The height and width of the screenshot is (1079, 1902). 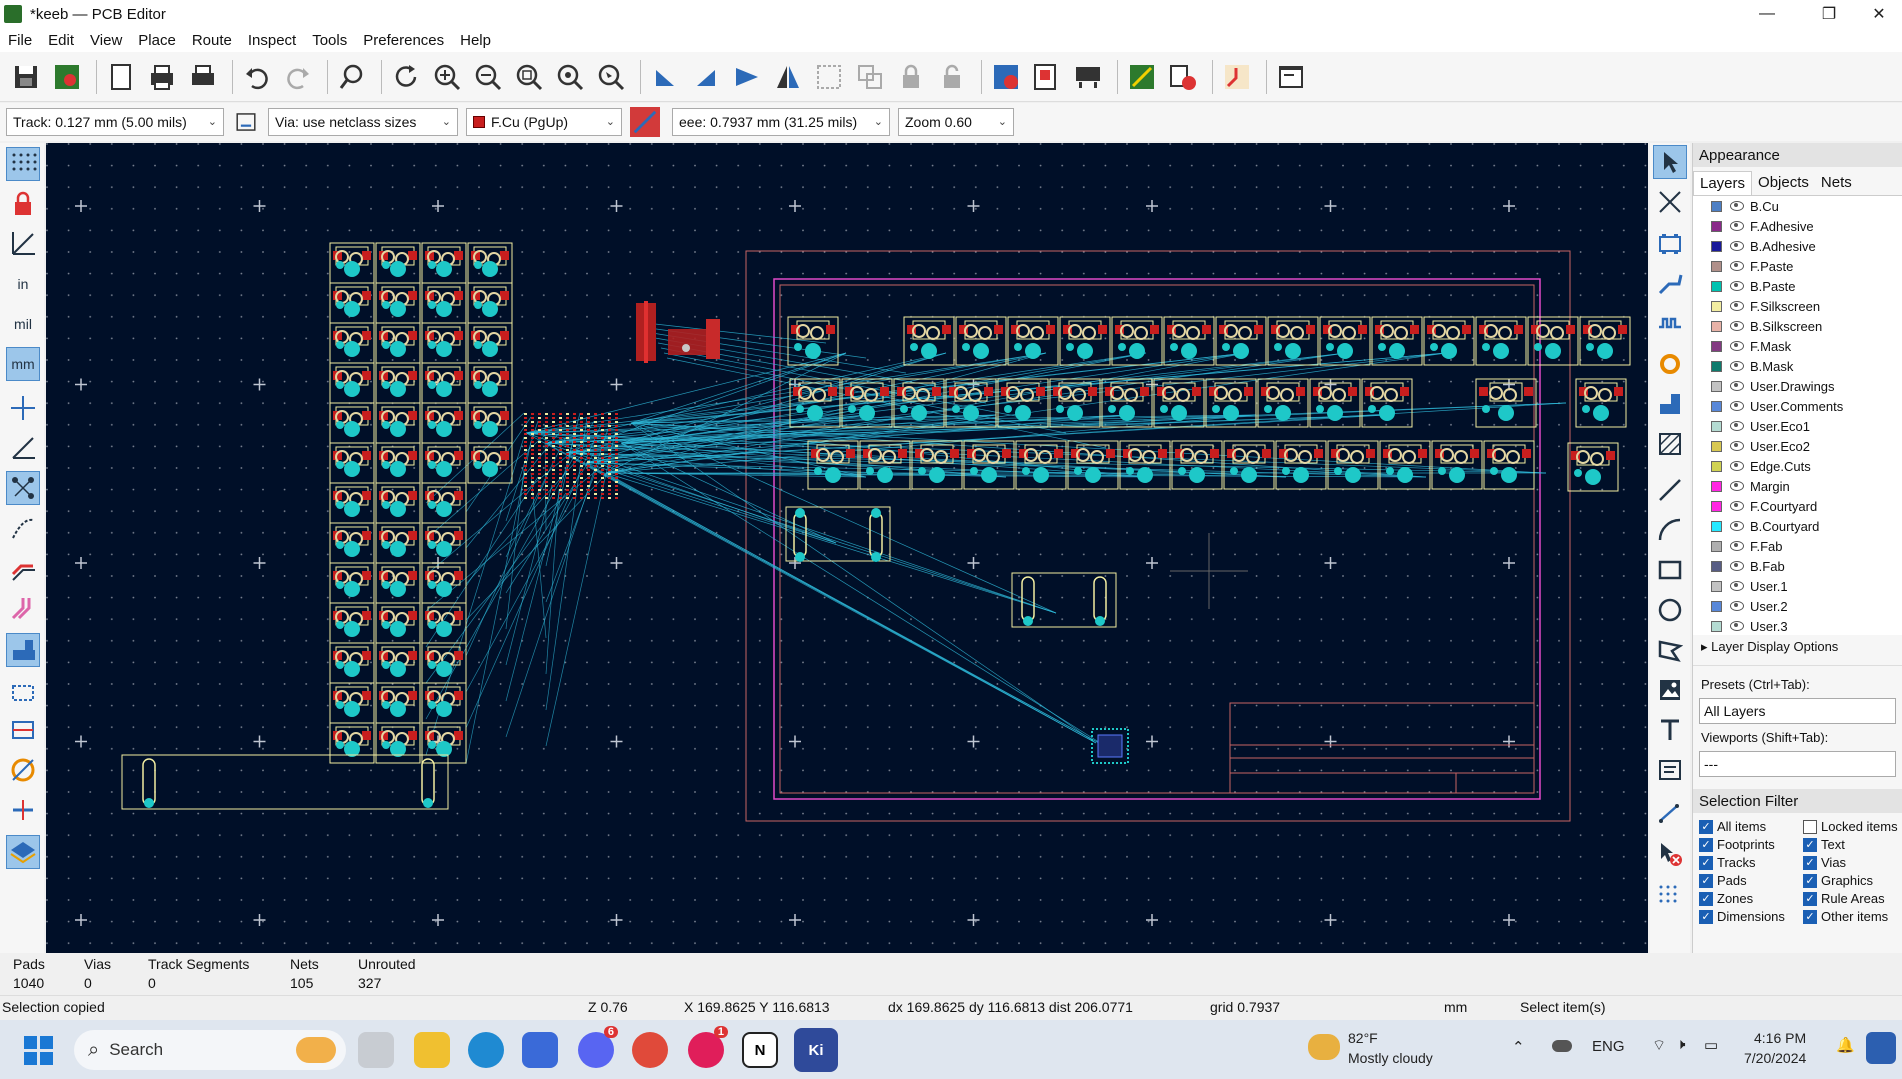 I want to click on chevron-up-icon: ⌃, so click(x=1518, y=1047).